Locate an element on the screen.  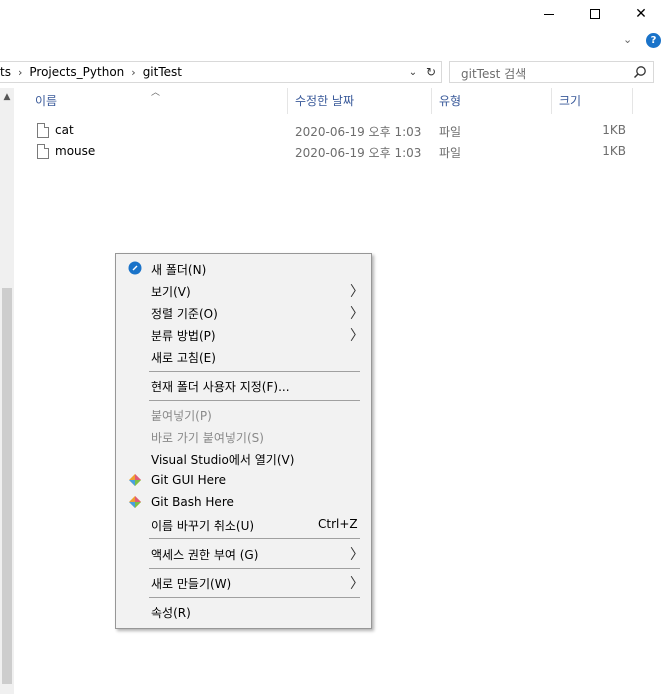
minimize-icon is located at coordinates (549, 14).